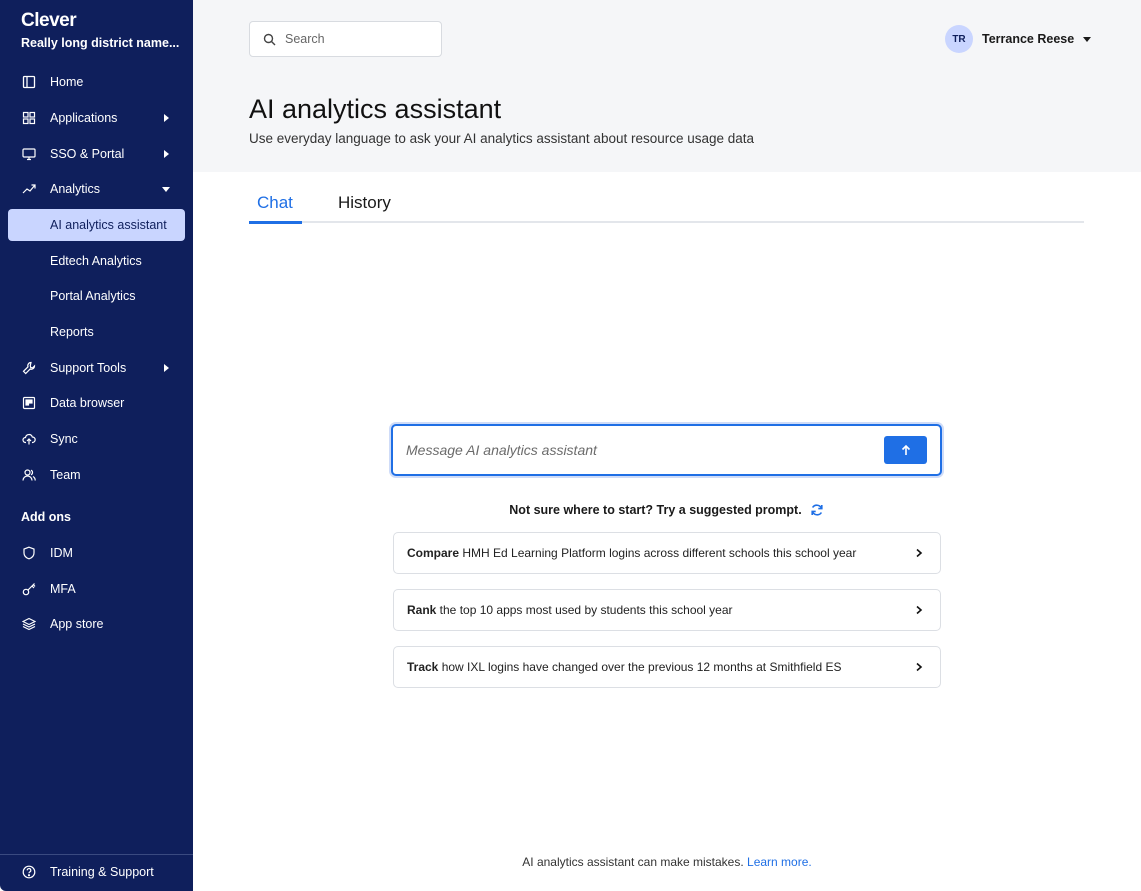  What do you see at coordinates (375, 109) in the screenshot?
I see `page-title: AI analytics assistant` at bounding box center [375, 109].